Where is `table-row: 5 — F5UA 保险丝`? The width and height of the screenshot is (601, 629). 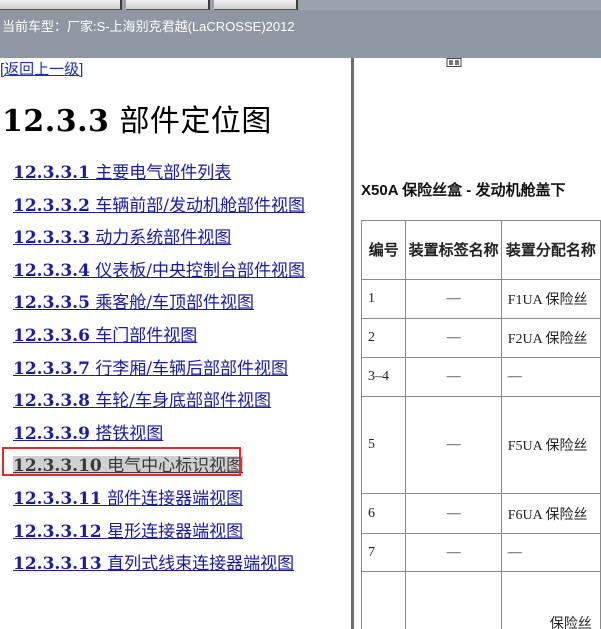 table-row: 5 — F5UA 保险丝 is located at coordinates (480, 445).